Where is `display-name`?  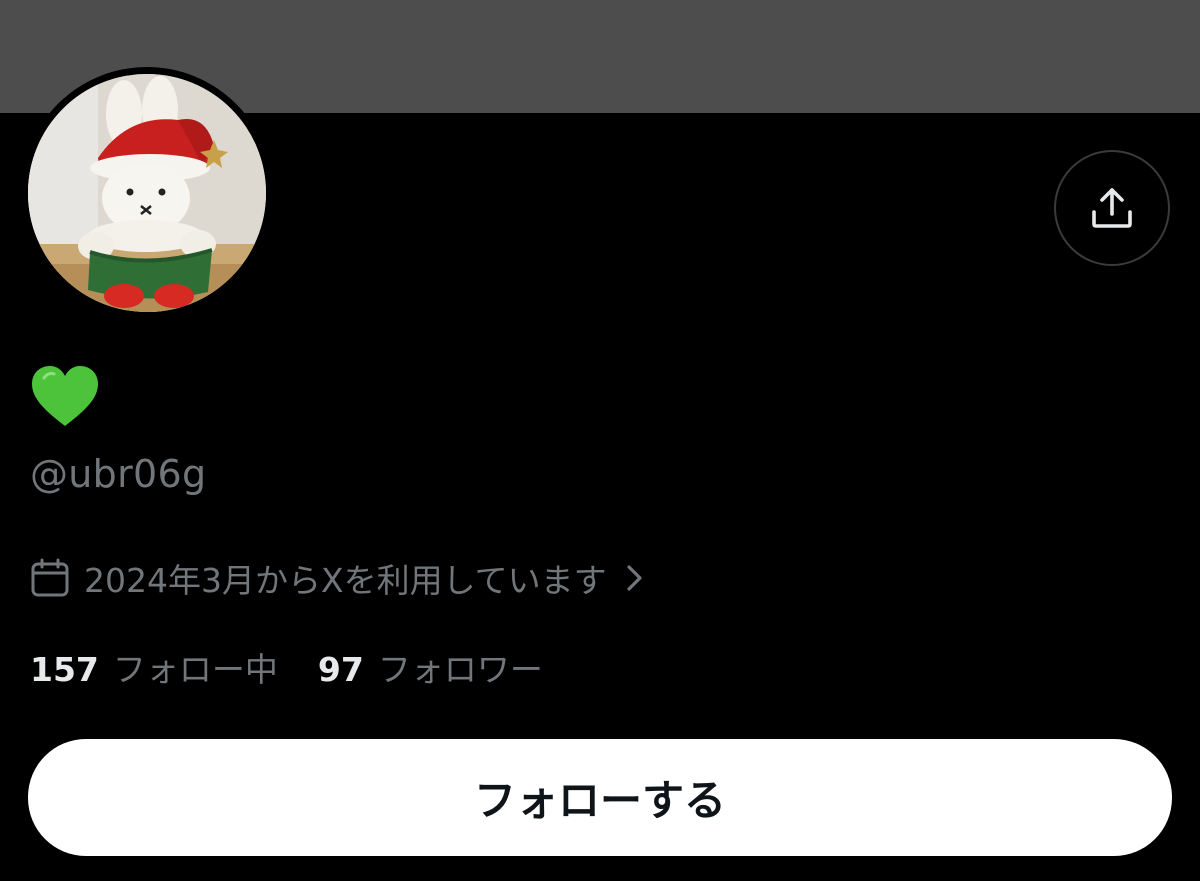 display-name is located at coordinates (67, 400).